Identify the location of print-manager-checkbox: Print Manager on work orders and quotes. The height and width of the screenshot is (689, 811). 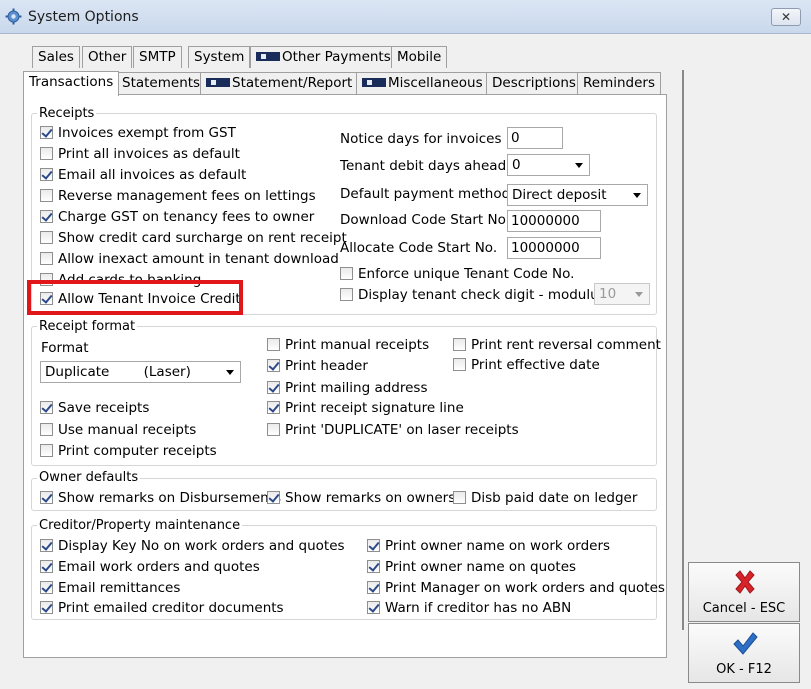
(516, 588).